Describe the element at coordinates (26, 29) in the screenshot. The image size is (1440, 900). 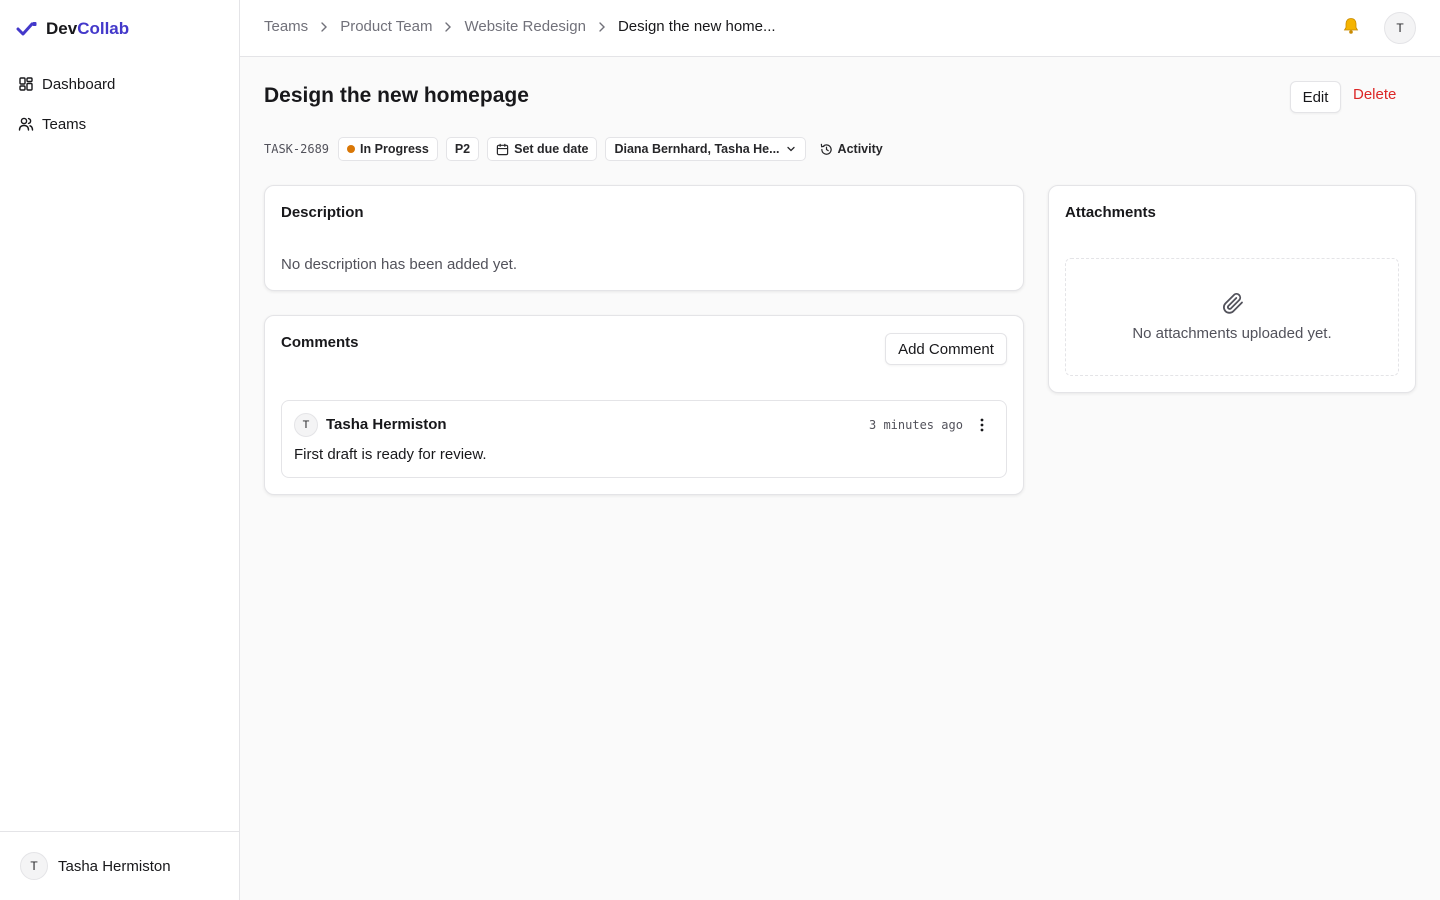
I see `check-logo-icon` at that location.